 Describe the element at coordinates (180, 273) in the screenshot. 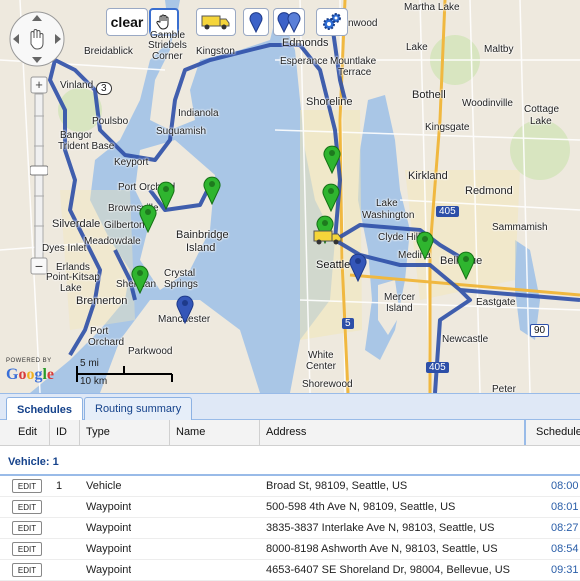

I see `map-label: Crystal` at that location.